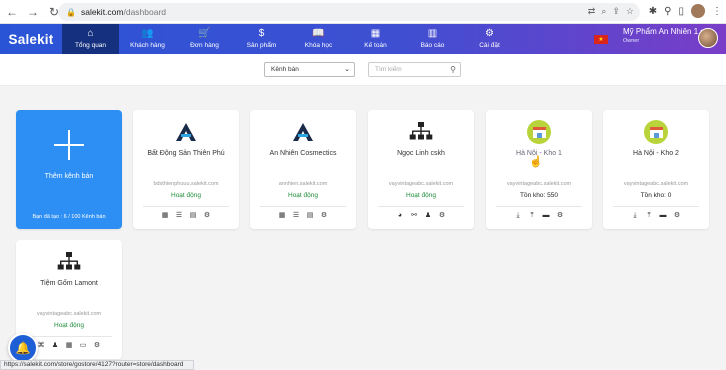  What do you see at coordinates (147, 33) in the screenshot?
I see `users-icon: 👥` at bounding box center [147, 33].